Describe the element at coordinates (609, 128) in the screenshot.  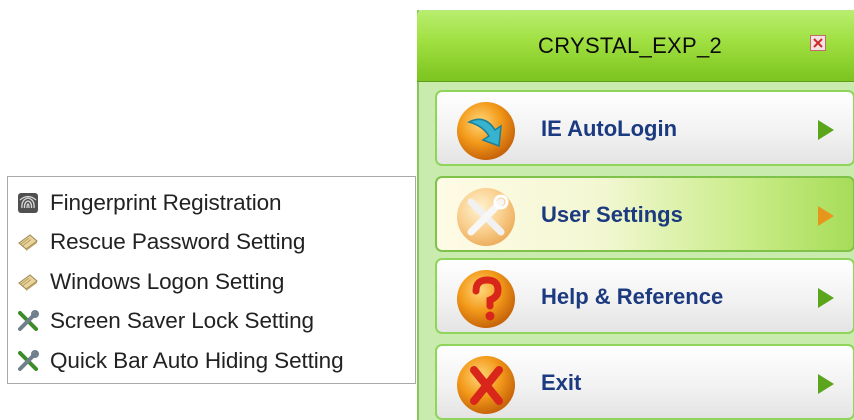
I see `menu-item-label: IE AutoLogin` at that location.